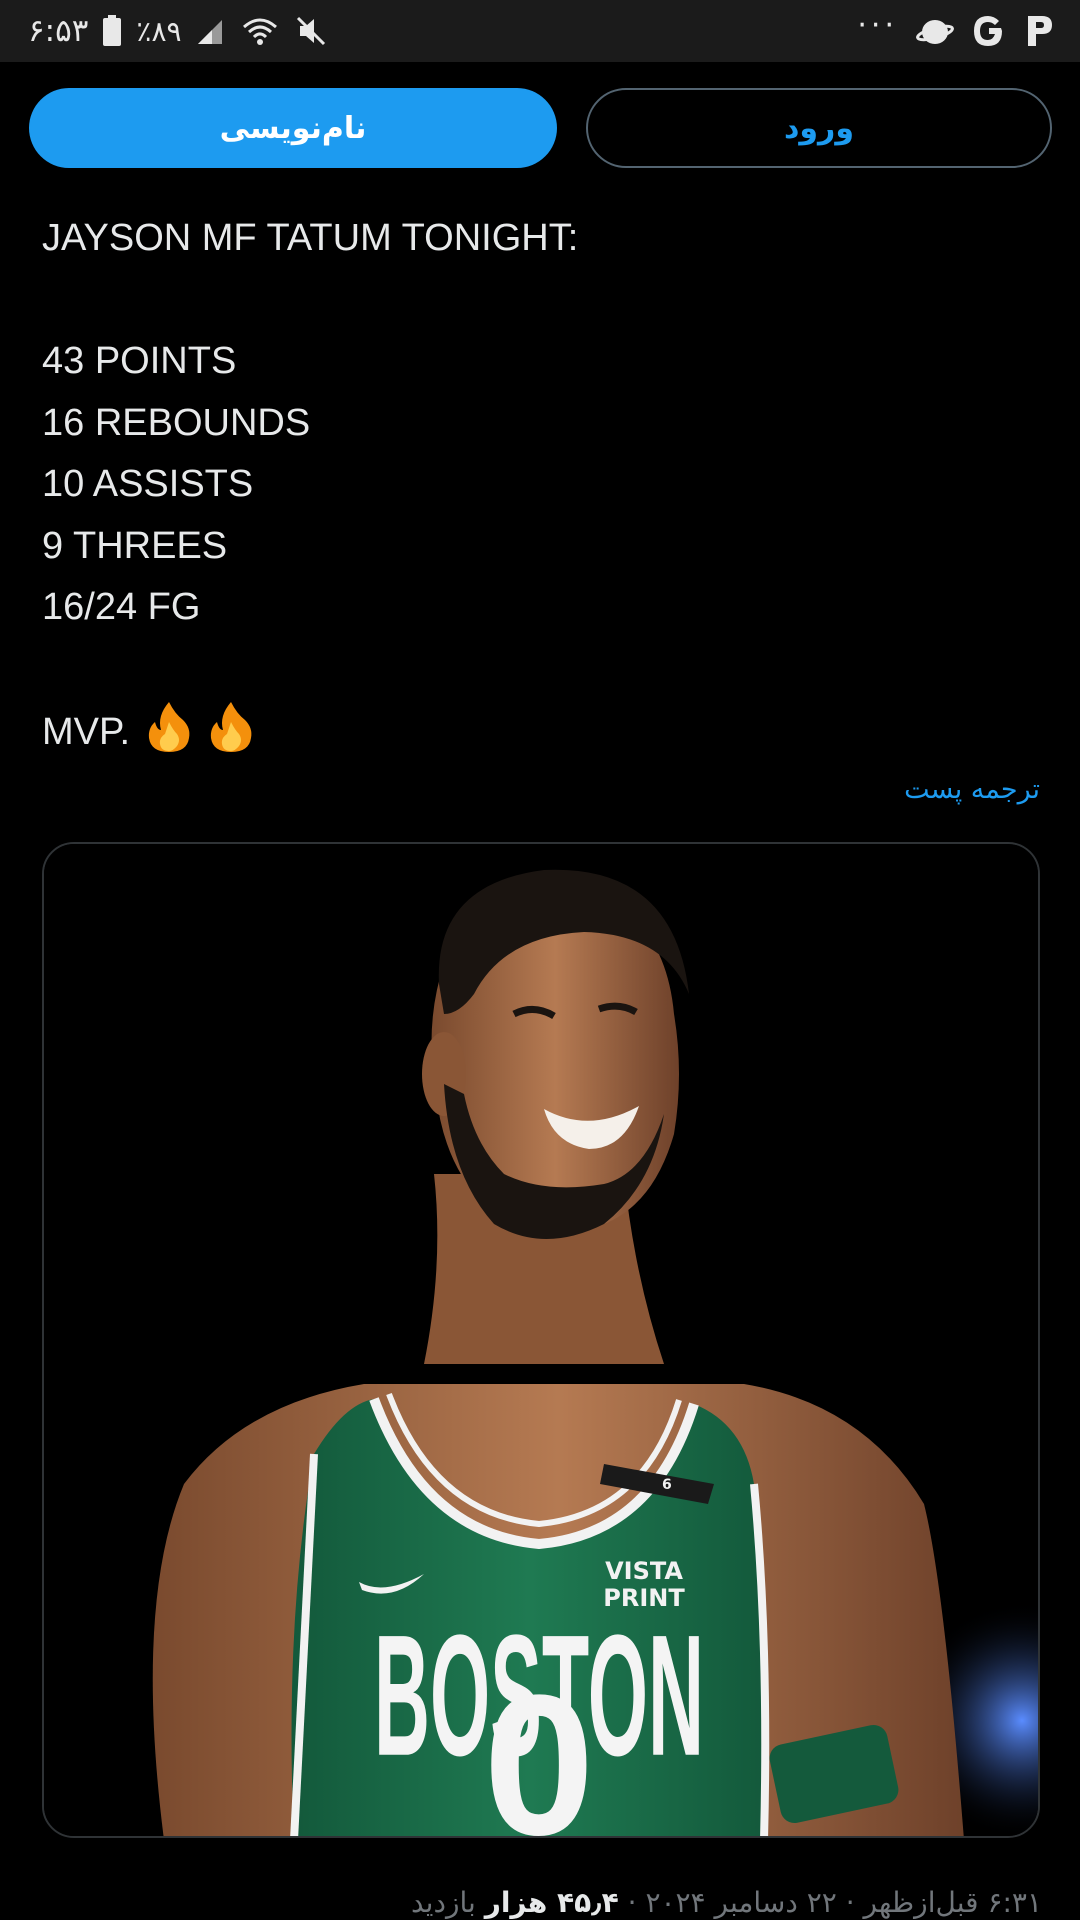 This screenshot has width=1080, height=1920. Describe the element at coordinates (644, 1571) in the screenshot. I see `svg-text: VISTA` at that location.